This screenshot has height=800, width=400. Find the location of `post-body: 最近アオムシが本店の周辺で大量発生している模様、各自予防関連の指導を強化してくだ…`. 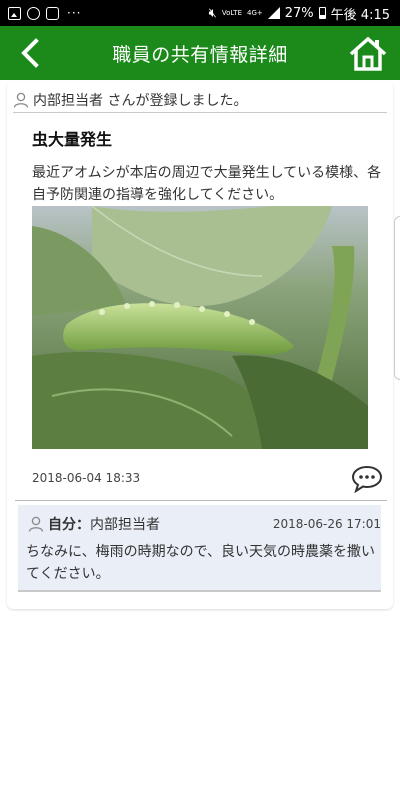

post-body: 最近アオムシが本店の周辺で大量発生している模様、各自予防関連の指導を強化してくだ… is located at coordinates (207, 184).